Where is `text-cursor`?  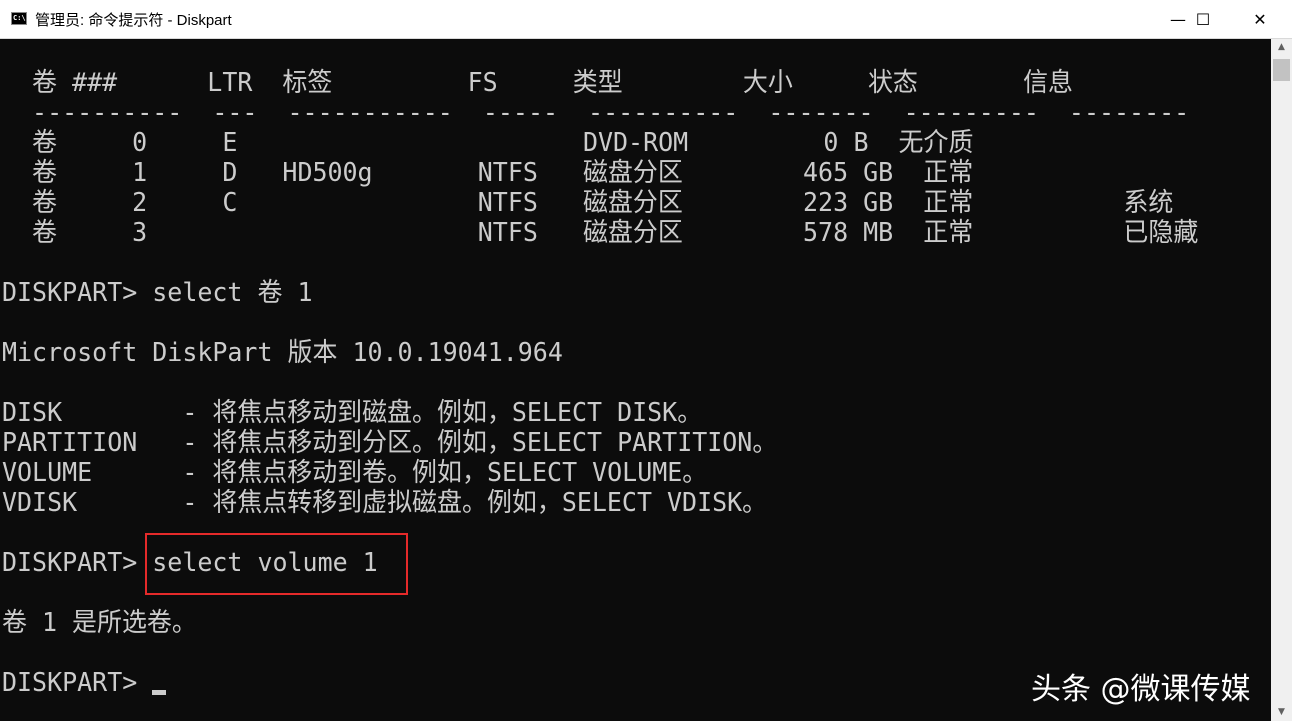 text-cursor is located at coordinates (159, 692).